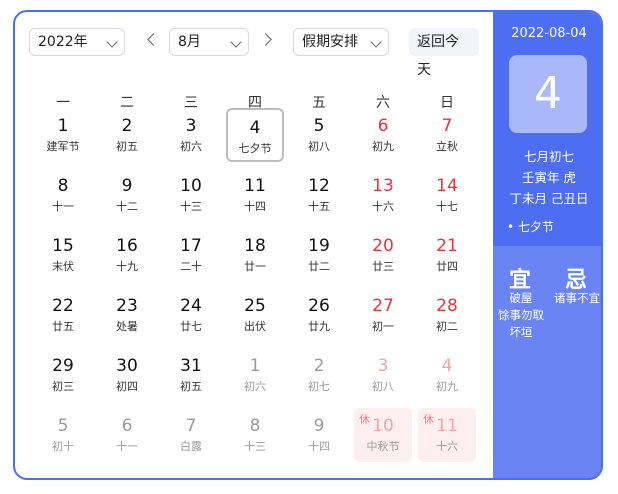 This screenshot has height=494, width=618. What do you see at coordinates (447, 446) in the screenshot?
I see `lunar-label: 十六` at bounding box center [447, 446].